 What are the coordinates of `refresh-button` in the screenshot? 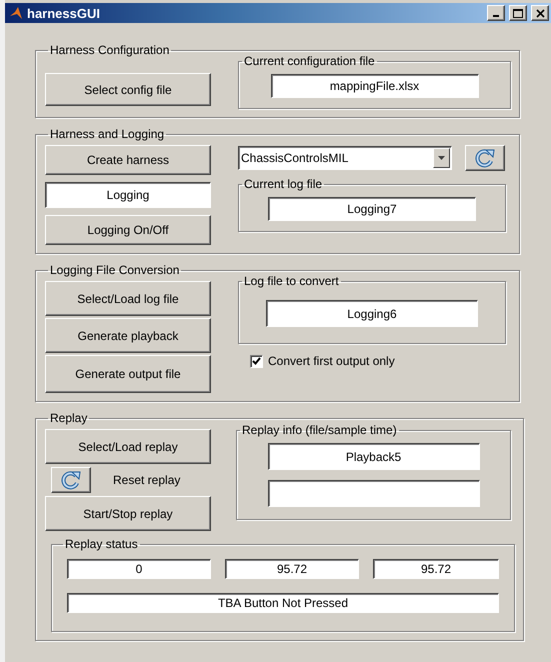 It's located at (485, 158).